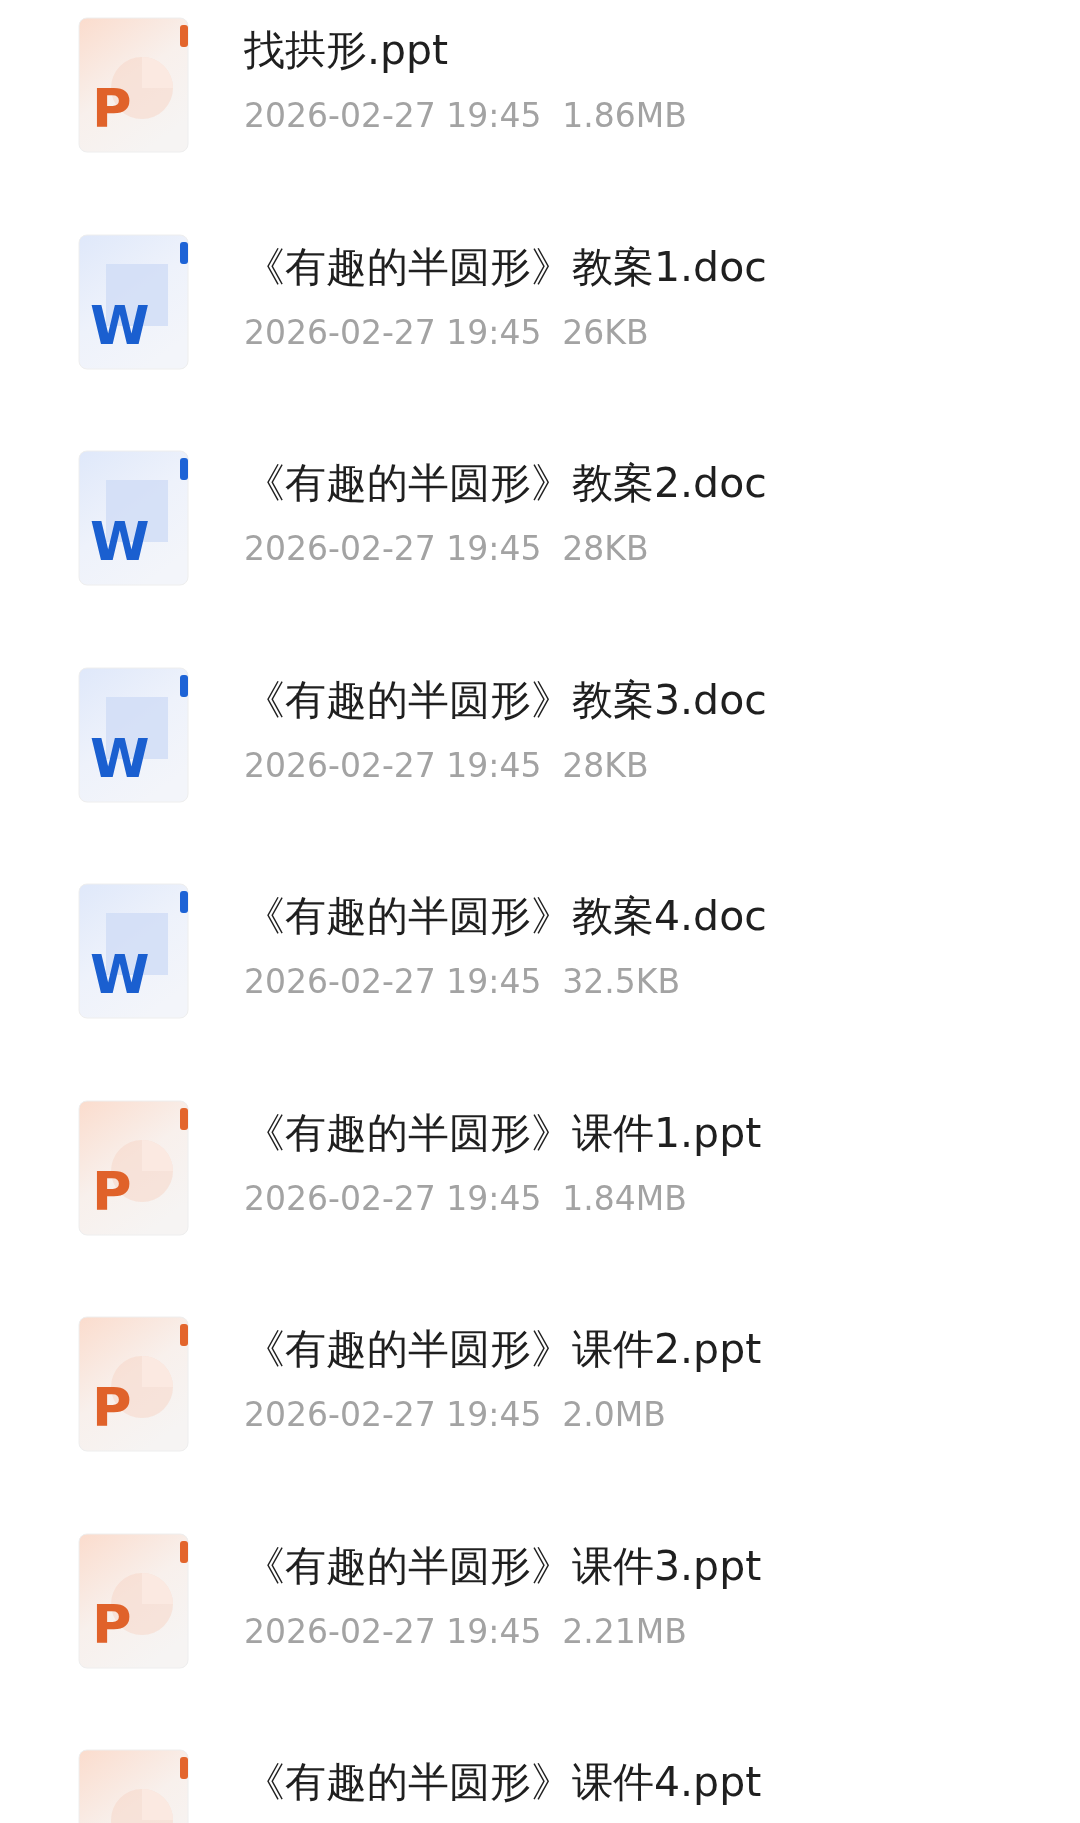 The width and height of the screenshot is (1080, 1823). What do you see at coordinates (503, 1782) in the screenshot?
I see `file-name: 《有趣的半圆形》课件4.ppt` at bounding box center [503, 1782].